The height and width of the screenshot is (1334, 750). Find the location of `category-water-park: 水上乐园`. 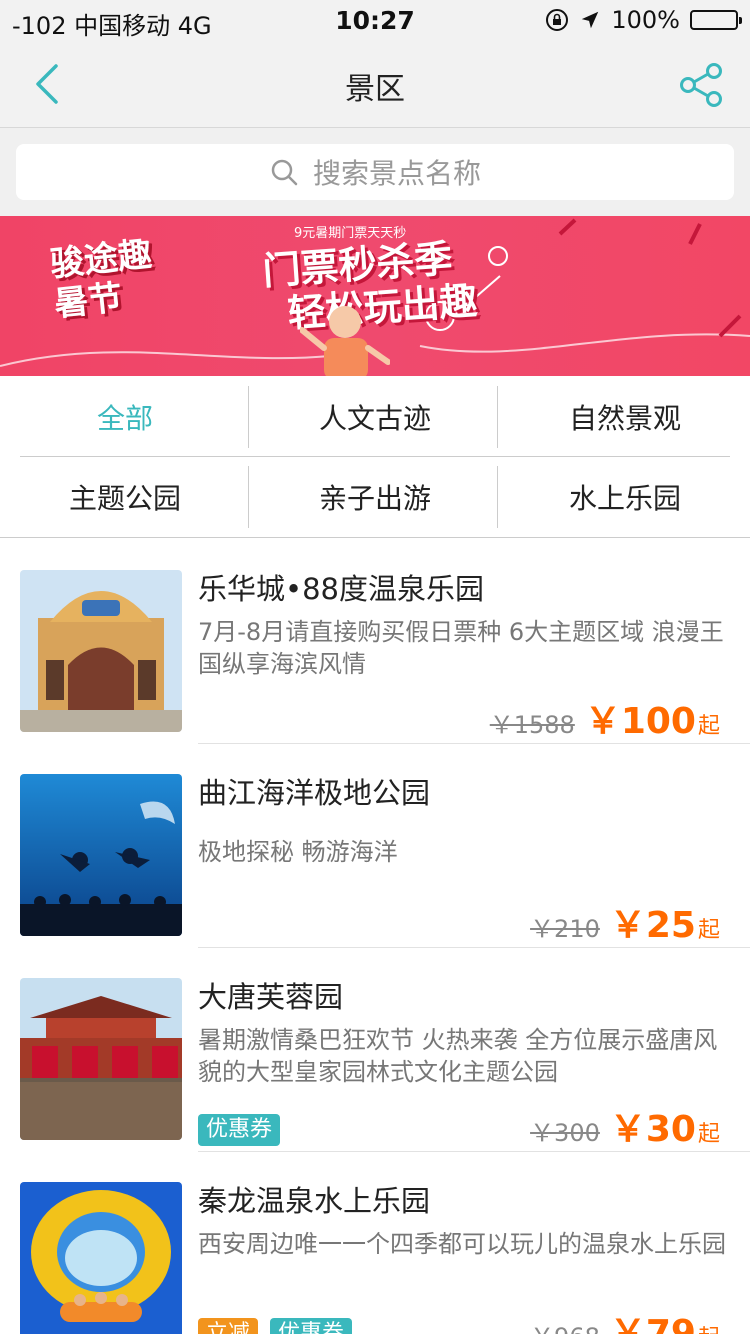

category-water-park: 水上乐园 is located at coordinates (625, 497).